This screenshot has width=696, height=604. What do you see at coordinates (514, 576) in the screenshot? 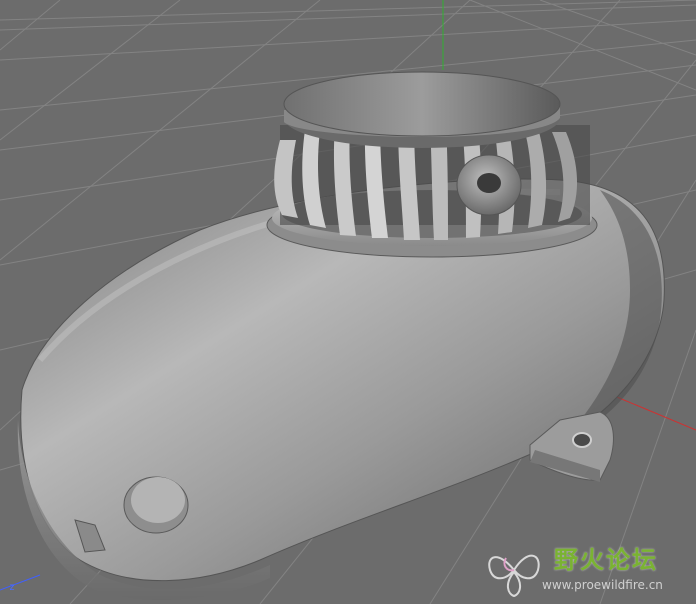
I see `butterfly-flame-logo-icon` at bounding box center [514, 576].